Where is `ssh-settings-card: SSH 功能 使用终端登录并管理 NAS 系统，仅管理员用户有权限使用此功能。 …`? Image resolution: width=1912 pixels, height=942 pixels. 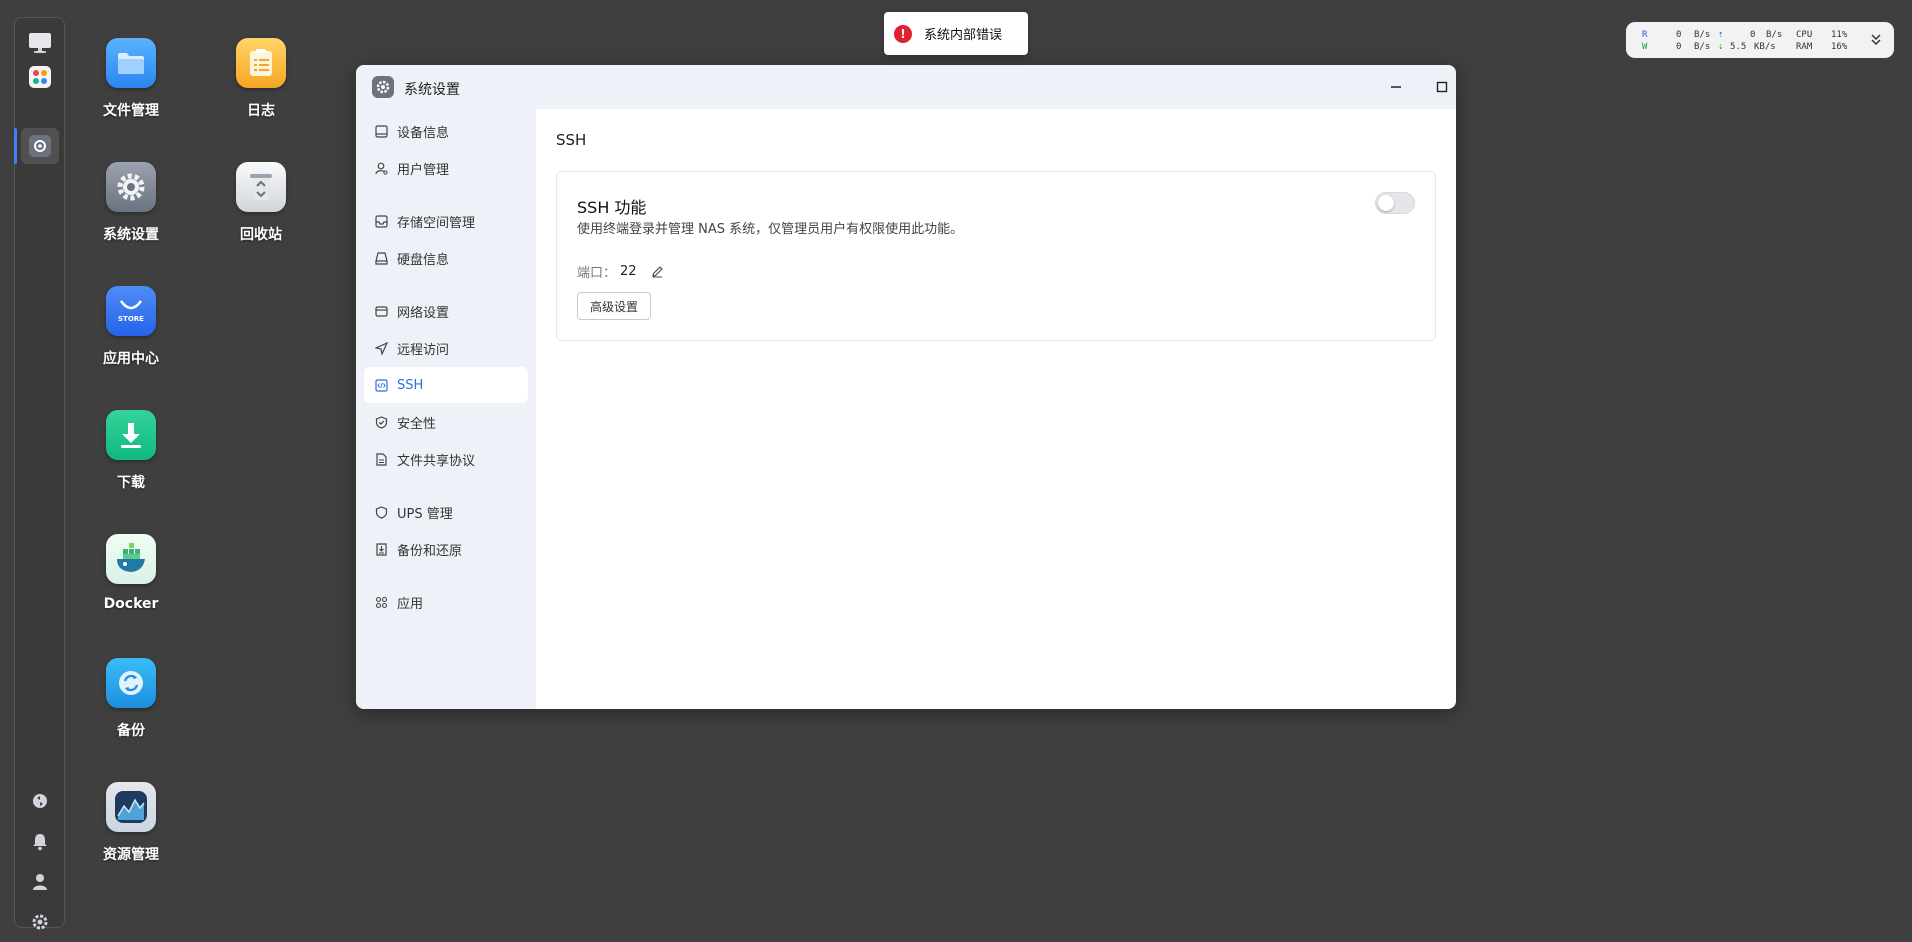 ssh-settings-card: SSH 功能 使用终端登录并管理 NAS 系统，仅管理员用户有权限使用此功能。 … is located at coordinates (996, 256).